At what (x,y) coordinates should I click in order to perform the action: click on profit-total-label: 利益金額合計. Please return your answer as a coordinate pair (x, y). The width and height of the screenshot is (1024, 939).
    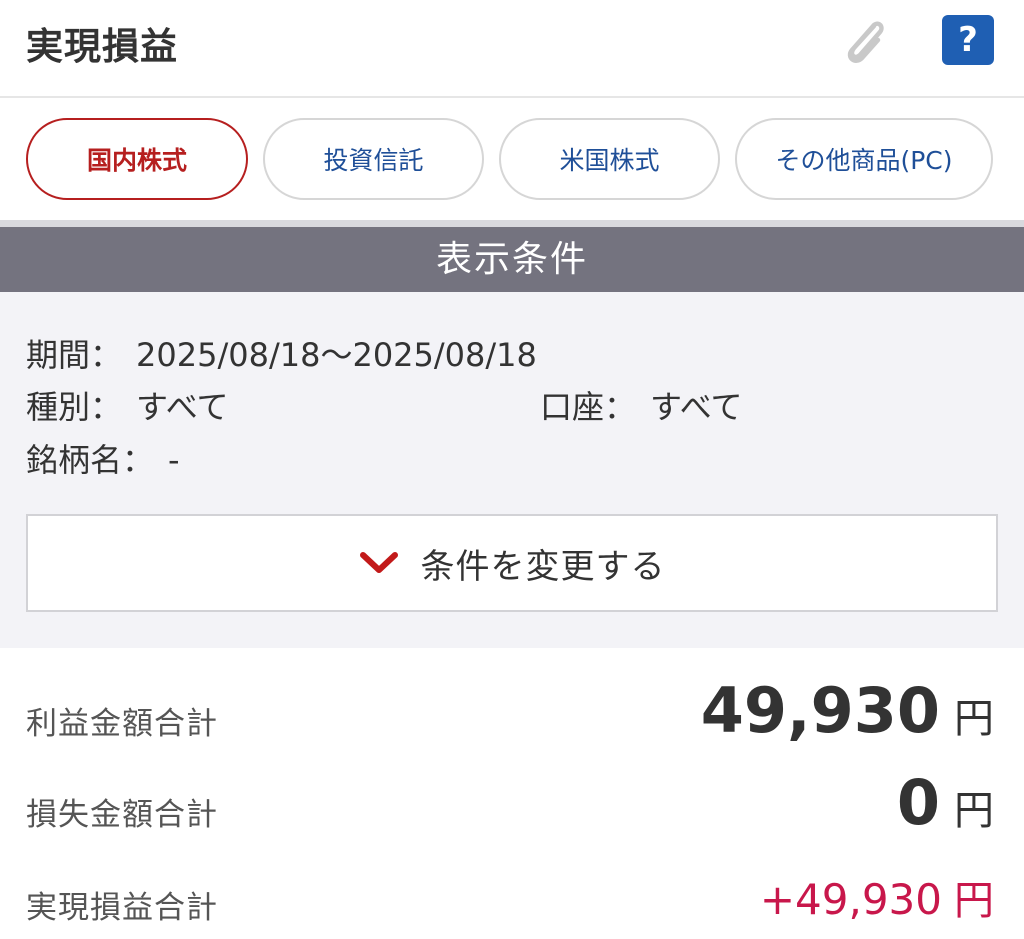
    Looking at the image, I should click on (122, 724).